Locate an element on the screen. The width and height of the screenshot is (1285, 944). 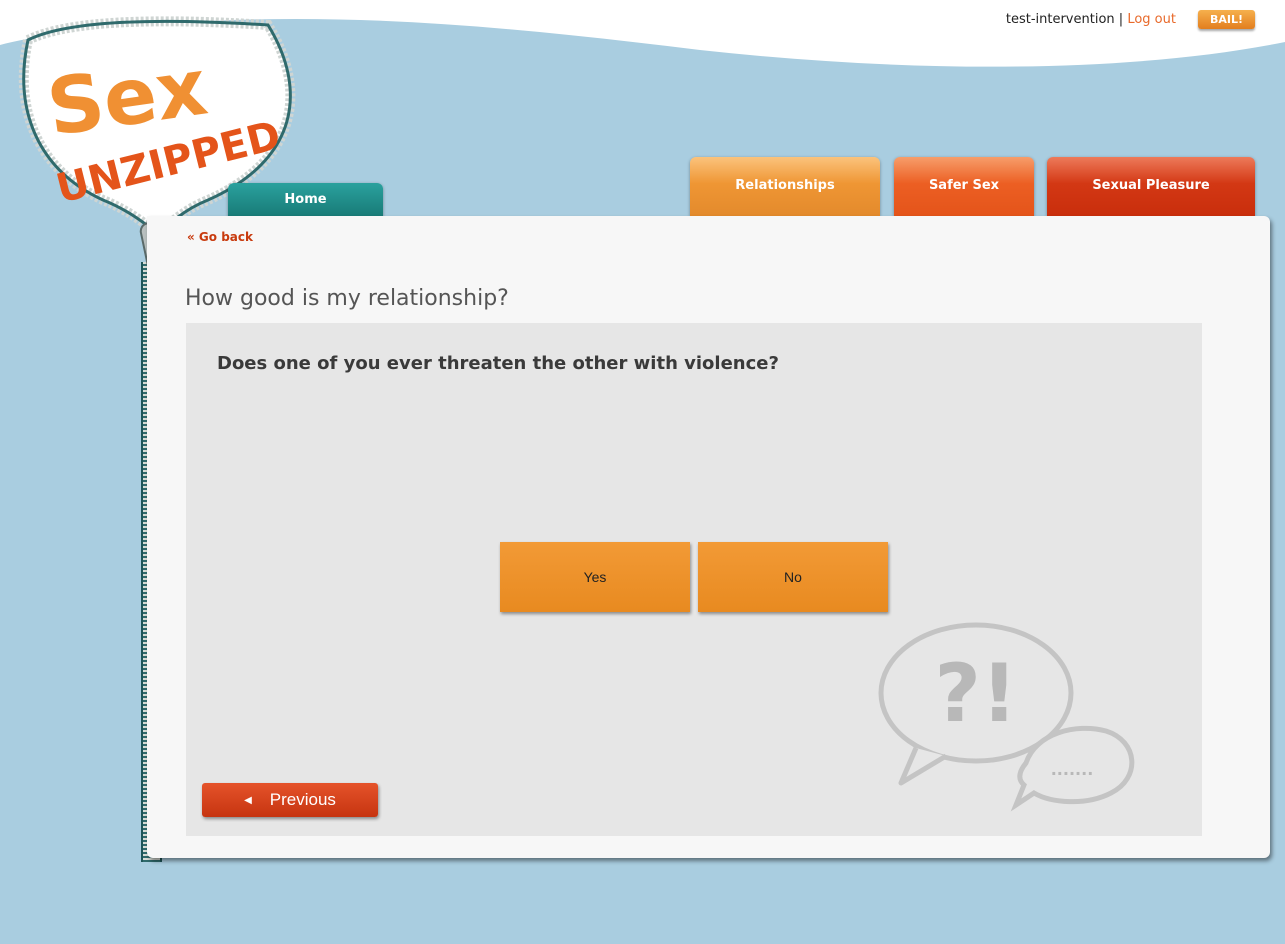
bubble-marks: ?! is located at coordinates (976, 693).